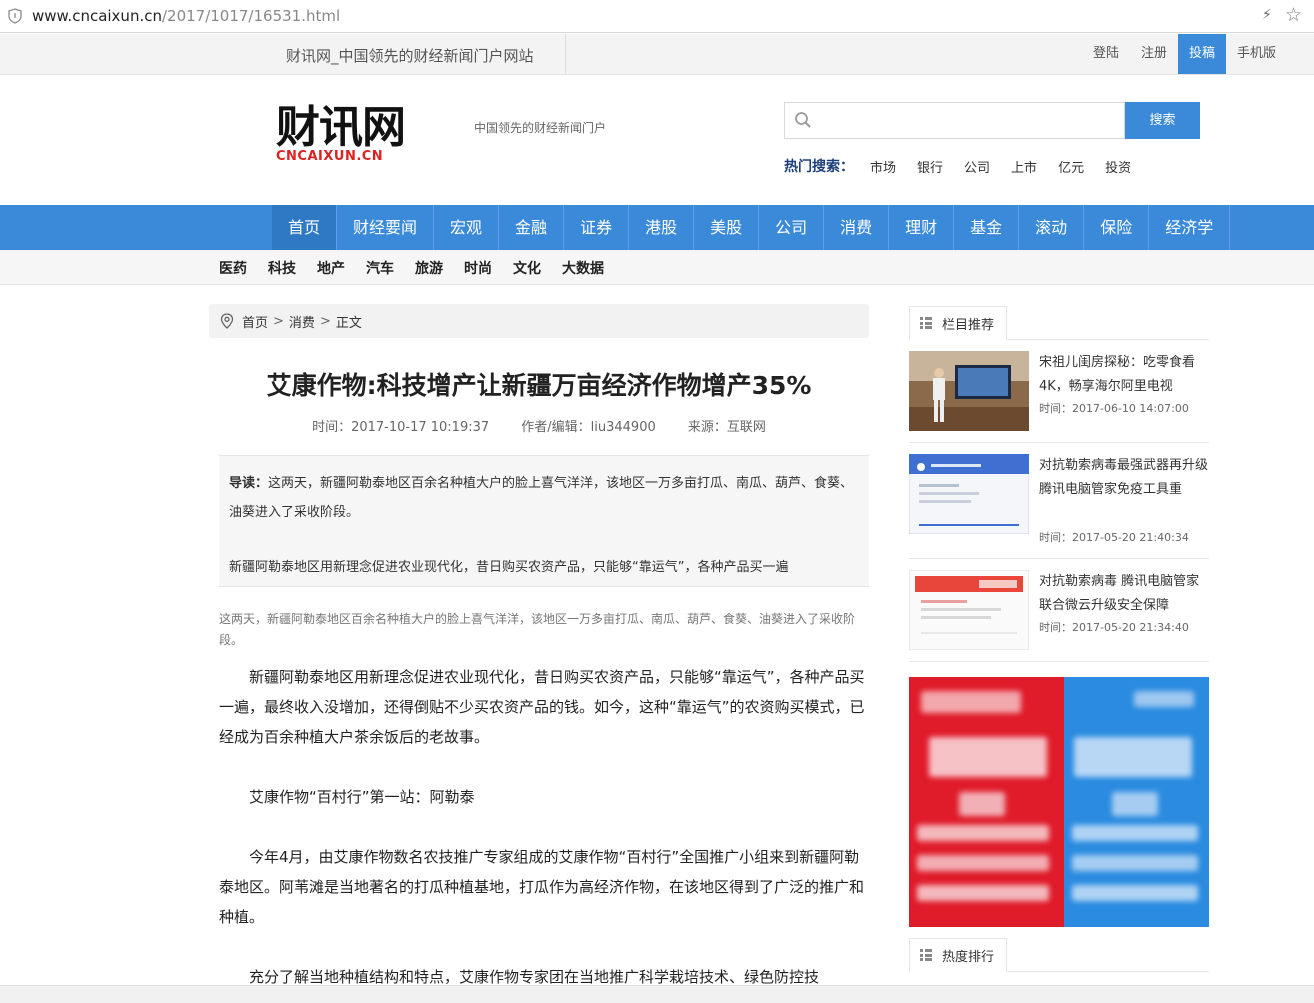  I want to click on lightning-icon: ⚡, so click(1267, 15).